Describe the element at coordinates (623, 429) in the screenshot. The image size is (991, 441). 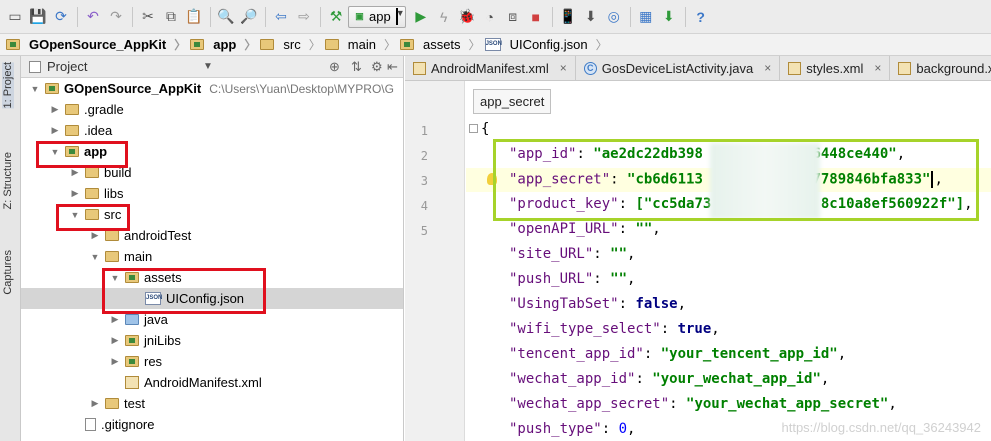
I see `json-value: 0` at that location.